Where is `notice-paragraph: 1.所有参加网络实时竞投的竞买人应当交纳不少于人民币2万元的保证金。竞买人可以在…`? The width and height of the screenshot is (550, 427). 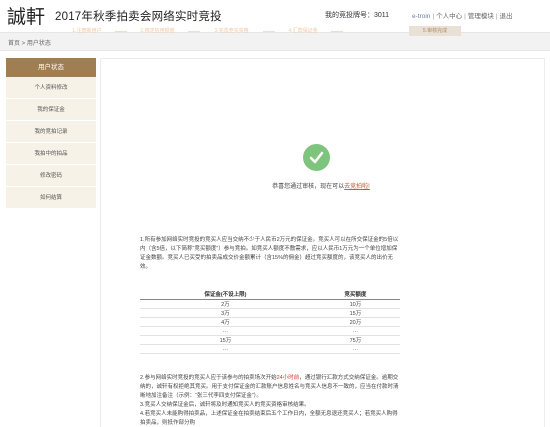 notice-paragraph: 1.所有参加网络实时竞投的竞买人应当交纳不少于人民币2万元的保证金。竞买人可以在… is located at coordinates (269, 253).